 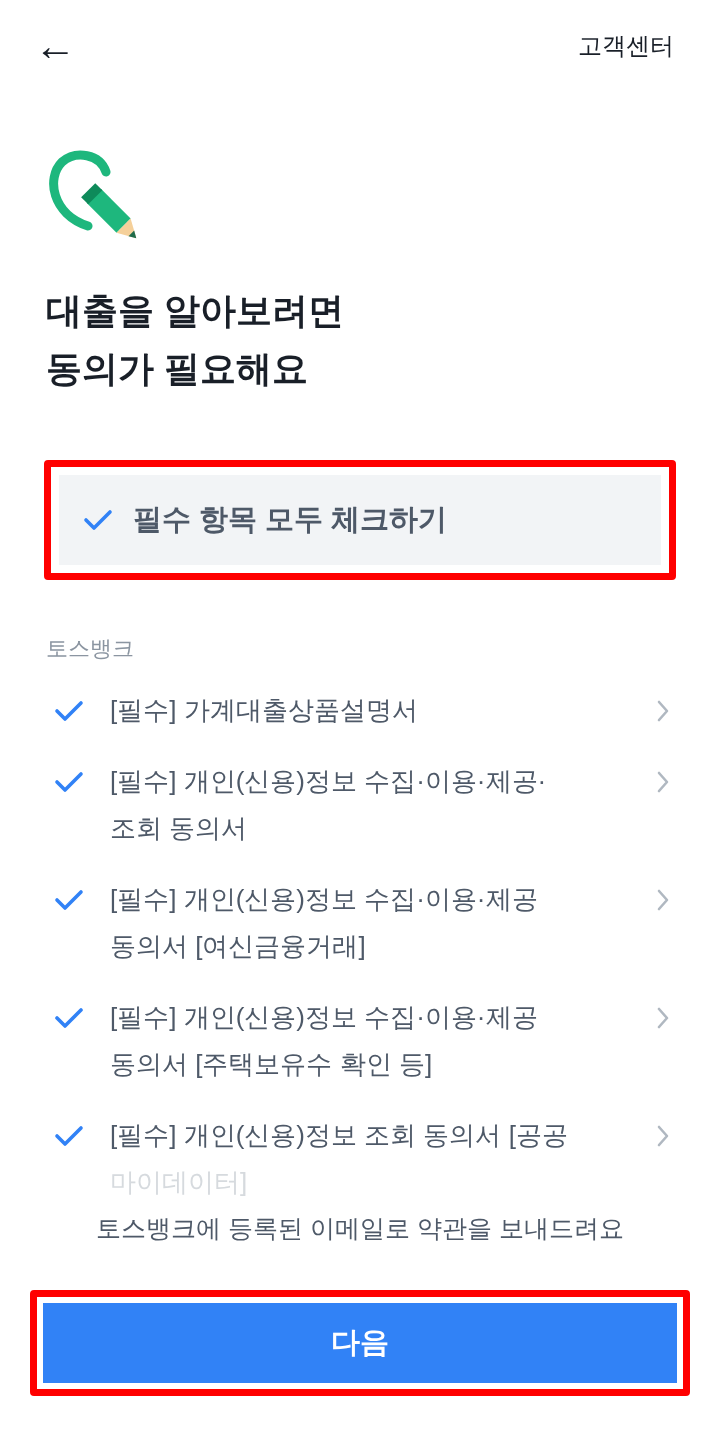 I want to click on agreement-item: [필수] 개인(신용)정보 수집·이용·제공 동의서 [여신금융거래], so click(x=383, y=923).